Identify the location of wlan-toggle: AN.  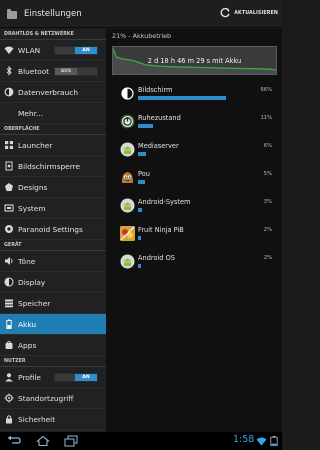
(76, 50).